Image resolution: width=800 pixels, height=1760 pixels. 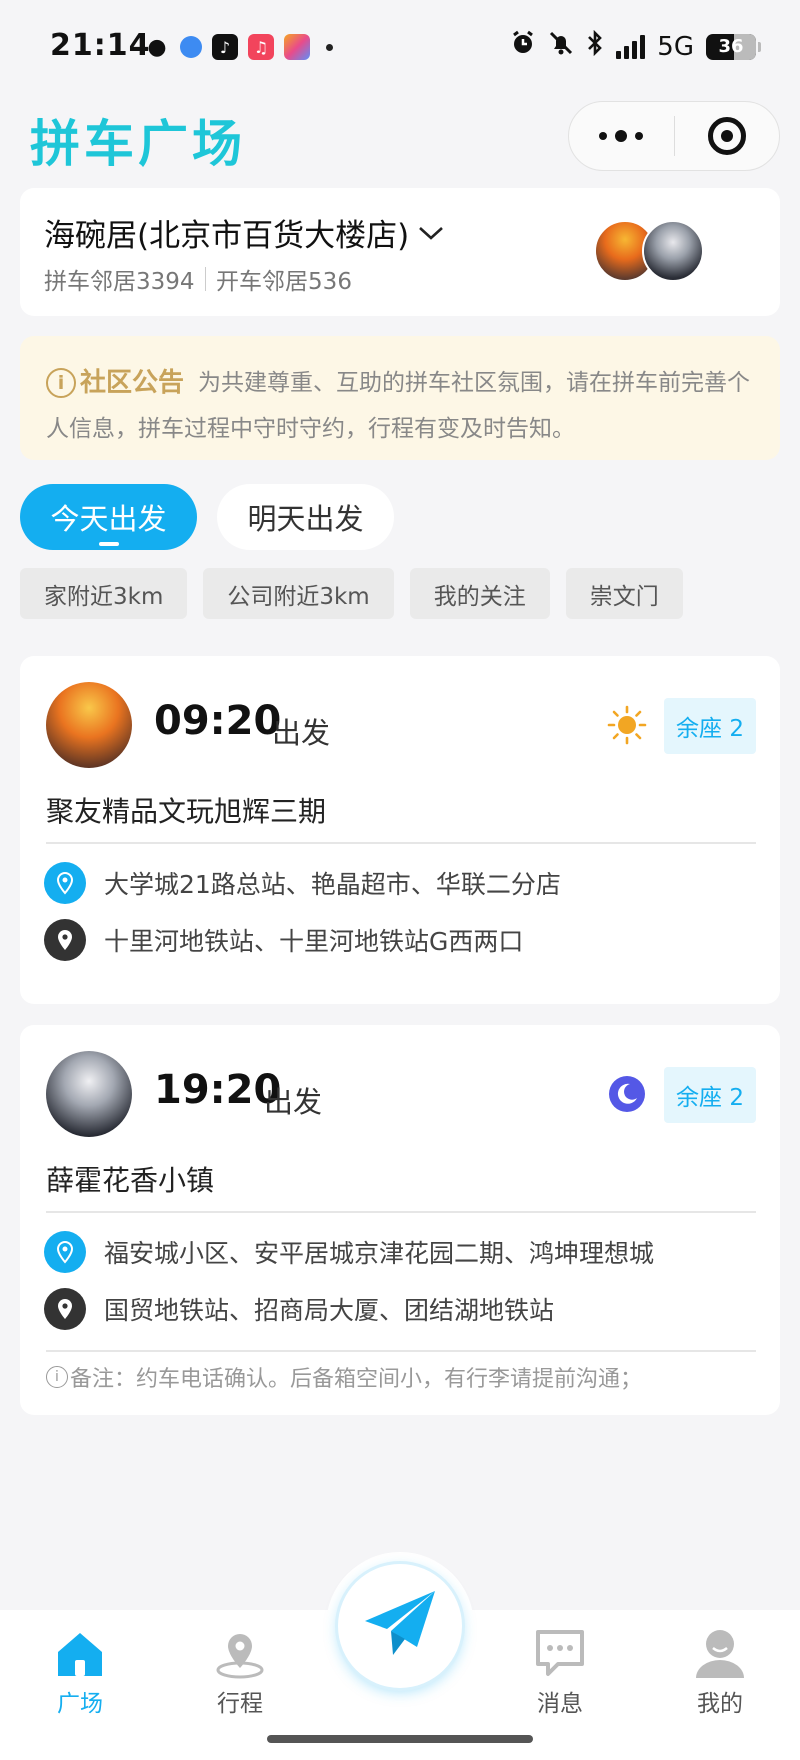 What do you see at coordinates (240, 1650) in the screenshot?
I see `location-icon` at bounding box center [240, 1650].